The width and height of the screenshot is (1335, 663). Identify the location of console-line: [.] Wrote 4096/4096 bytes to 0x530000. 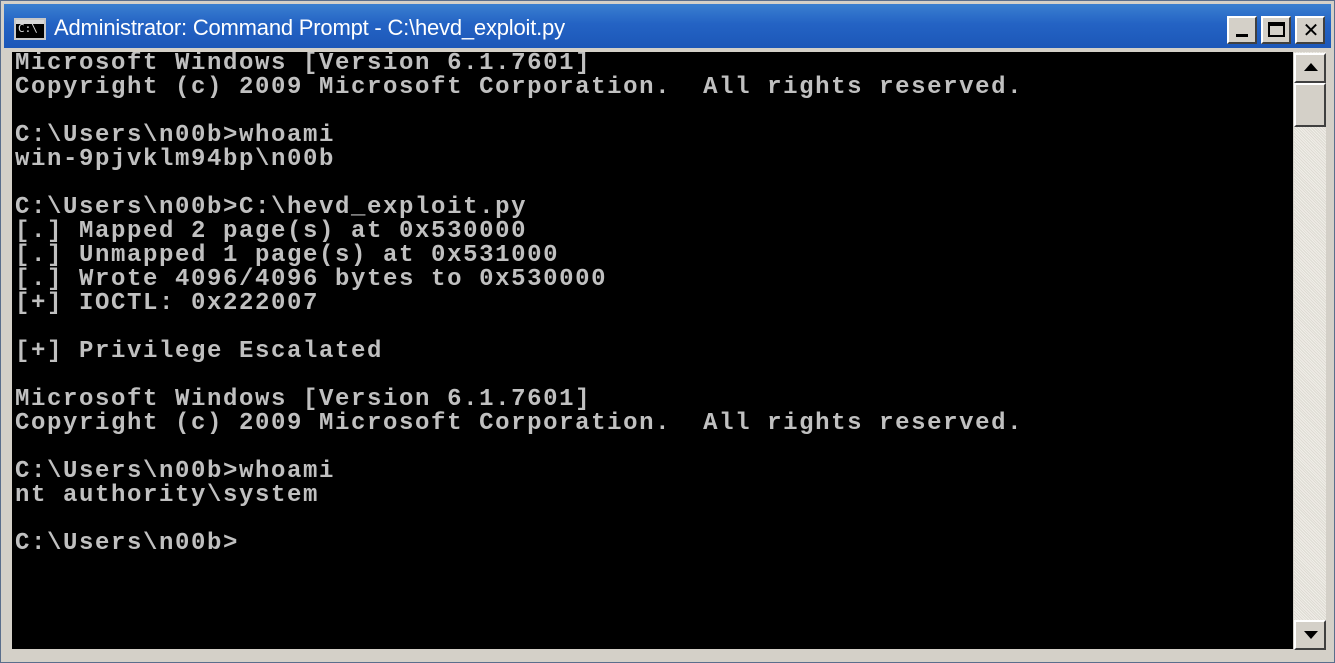
(311, 279).